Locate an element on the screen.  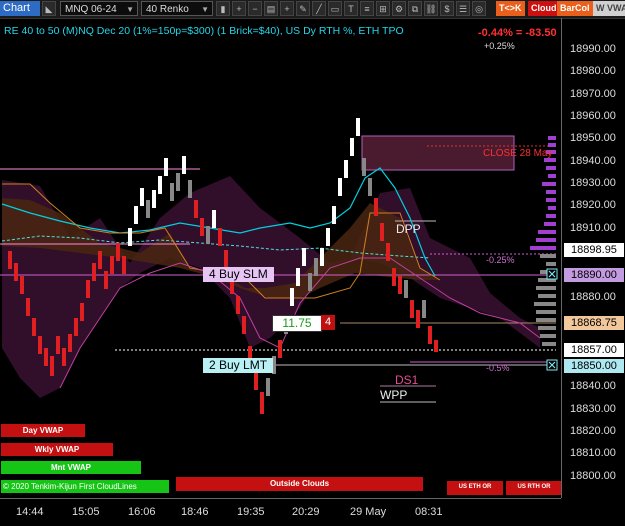
time-tick: 18:46 is located at coordinates (195, 512).